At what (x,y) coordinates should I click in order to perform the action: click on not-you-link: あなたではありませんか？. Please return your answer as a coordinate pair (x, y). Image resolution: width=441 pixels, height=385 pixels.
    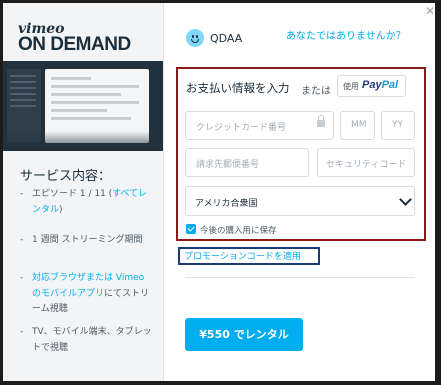
    Looking at the image, I should click on (346, 34).